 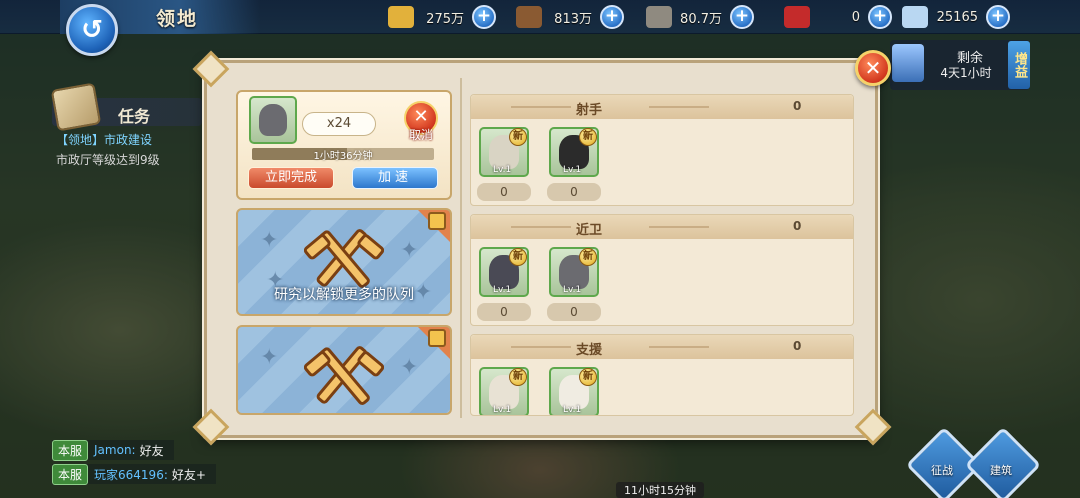 What do you see at coordinates (343, 156) in the screenshot?
I see `queue-time-left: 1小时36分钟` at bounding box center [343, 156].